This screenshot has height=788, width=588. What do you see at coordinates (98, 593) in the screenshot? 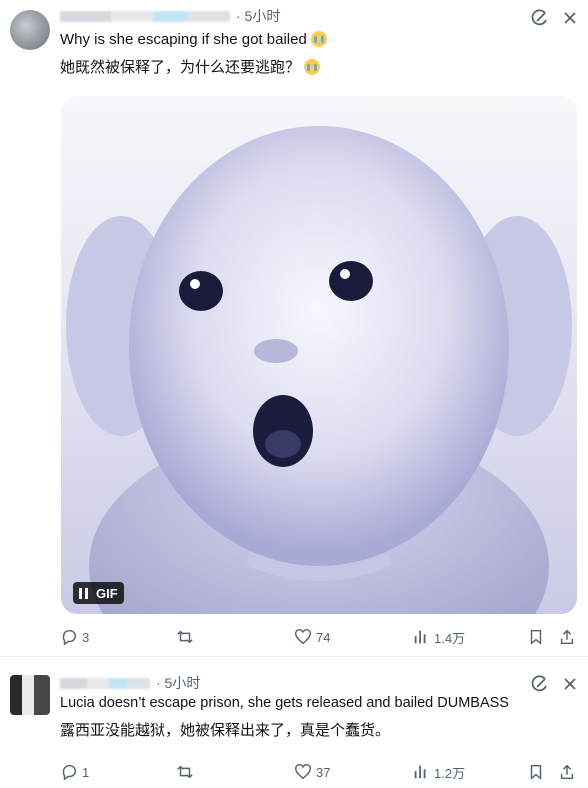
I see `gif-badge: GIF` at bounding box center [98, 593].